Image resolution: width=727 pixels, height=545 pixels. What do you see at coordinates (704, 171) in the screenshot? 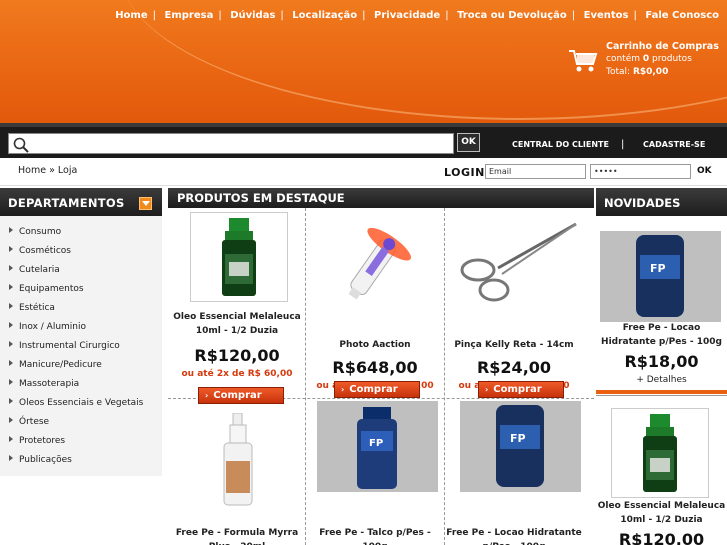
I see `login-ok-button: OK` at bounding box center [704, 171].